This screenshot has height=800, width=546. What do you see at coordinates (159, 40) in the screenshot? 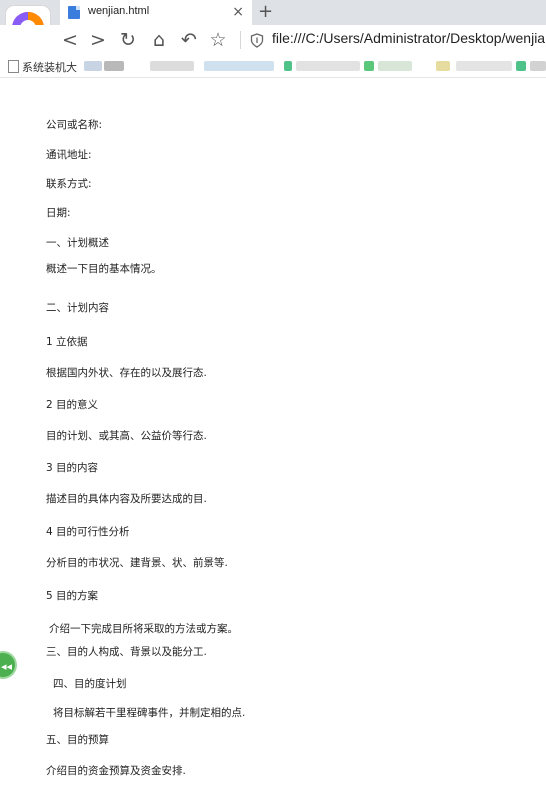
I see `home-button: ⌂` at bounding box center [159, 40].